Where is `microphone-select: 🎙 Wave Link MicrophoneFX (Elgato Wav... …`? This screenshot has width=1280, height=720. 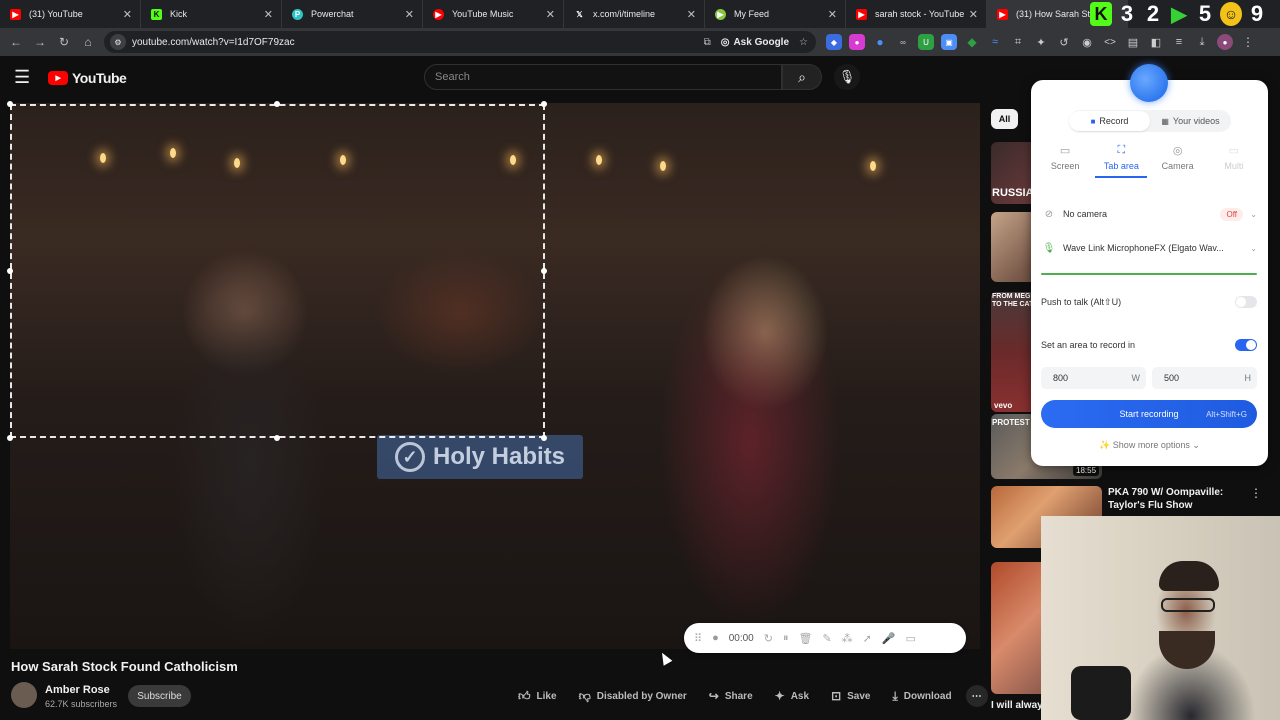 microphone-select: 🎙 Wave Link MicrophoneFX (Elgato Wav... … is located at coordinates (1149, 248).